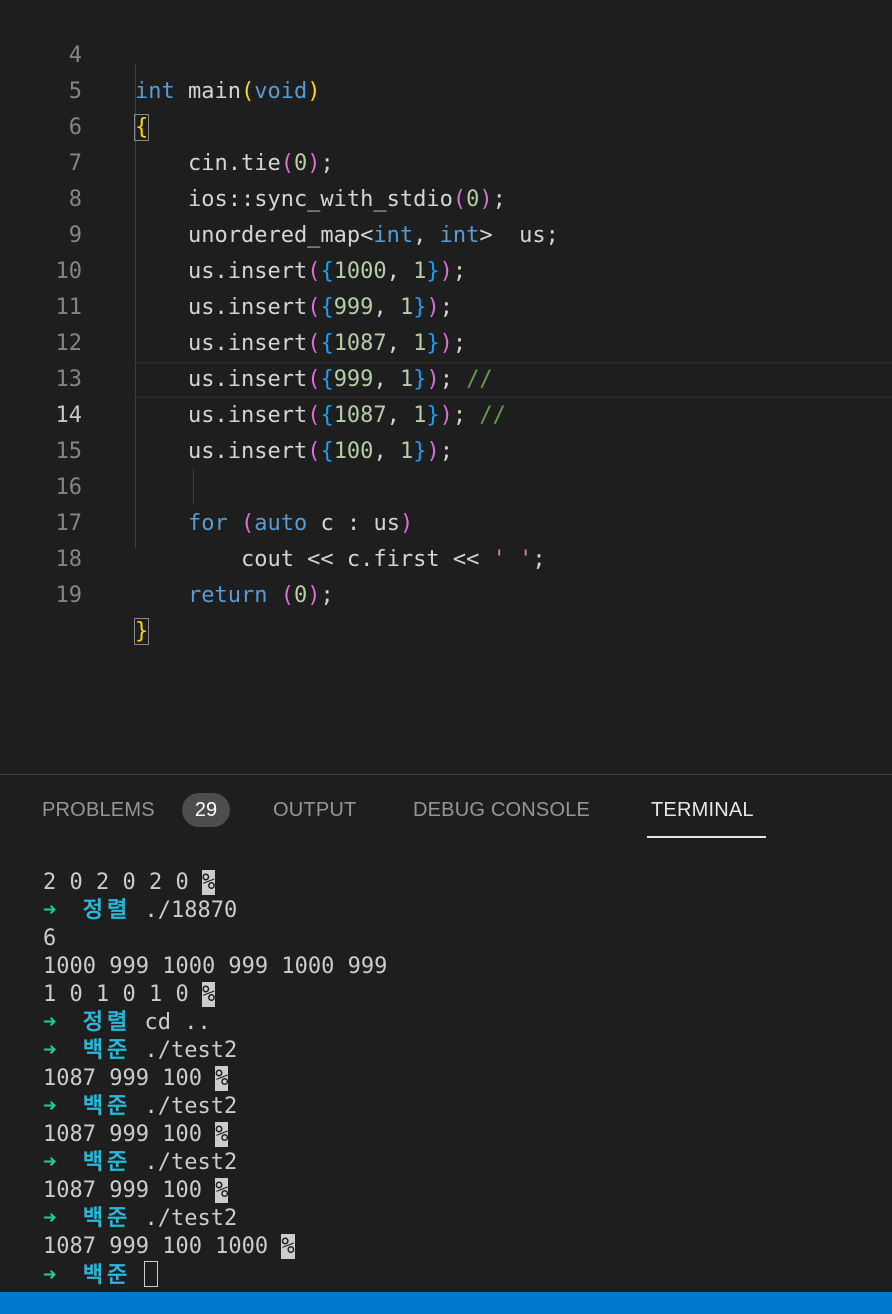  I want to click on active-tab-indicator, so click(706, 837).